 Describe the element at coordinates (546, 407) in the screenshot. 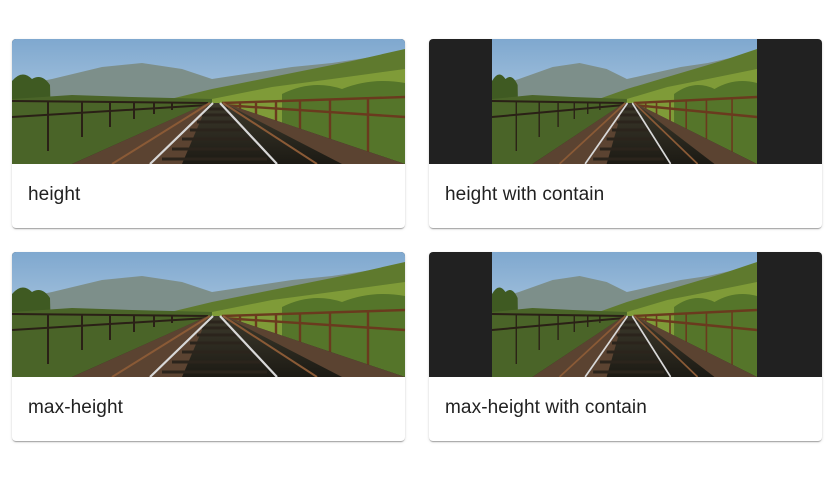

I see `card-title: max-height with contain` at that location.